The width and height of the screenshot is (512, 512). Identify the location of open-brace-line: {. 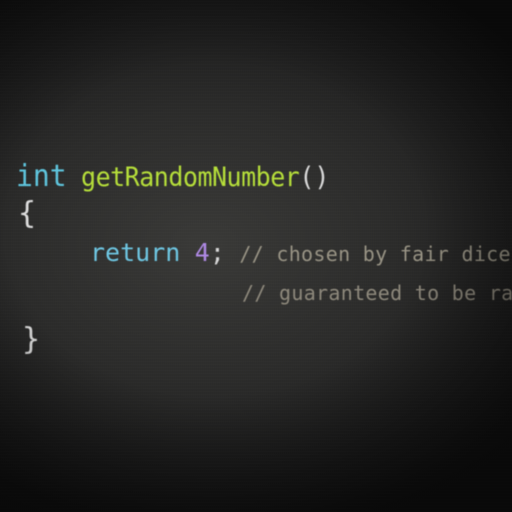
(27, 213).